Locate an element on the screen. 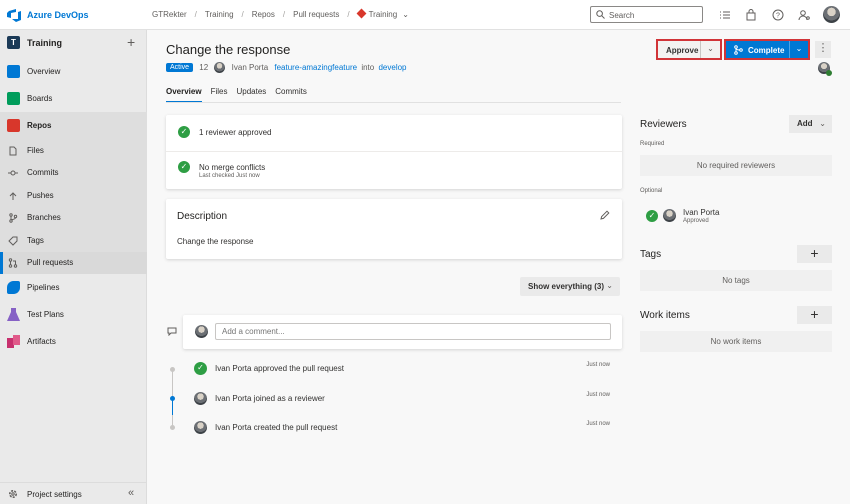 Image resolution: width=850 pixels, height=504 pixels. branches-icon is located at coordinates (13, 218).